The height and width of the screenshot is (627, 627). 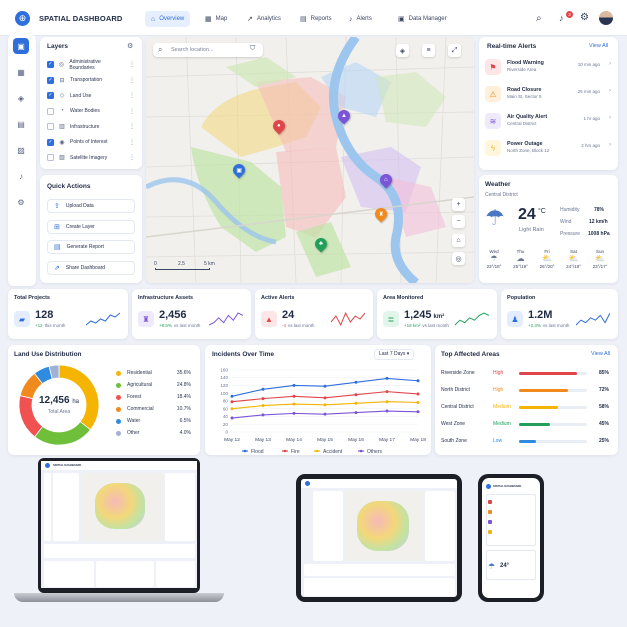 I want to click on map-locate-button: ◎, so click(x=458, y=258).